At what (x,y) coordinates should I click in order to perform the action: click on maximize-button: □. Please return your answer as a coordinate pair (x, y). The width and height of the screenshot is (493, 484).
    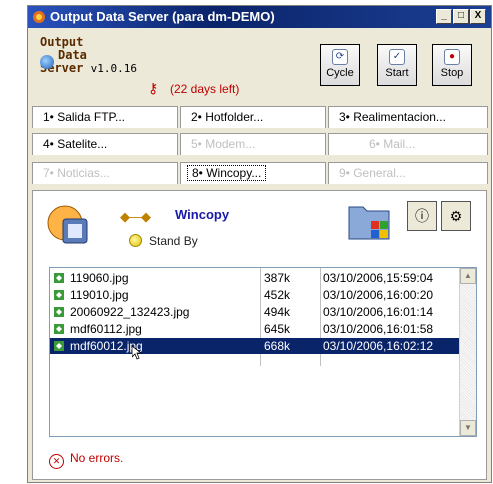
    Looking at the image, I should click on (461, 16).